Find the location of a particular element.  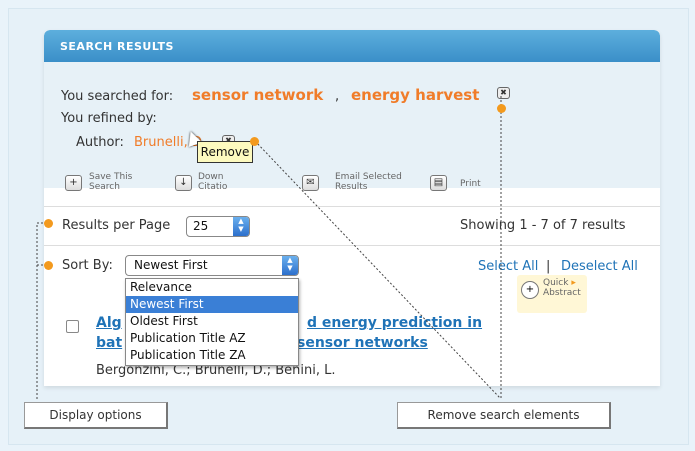

result-checkbox is located at coordinates (72, 326).